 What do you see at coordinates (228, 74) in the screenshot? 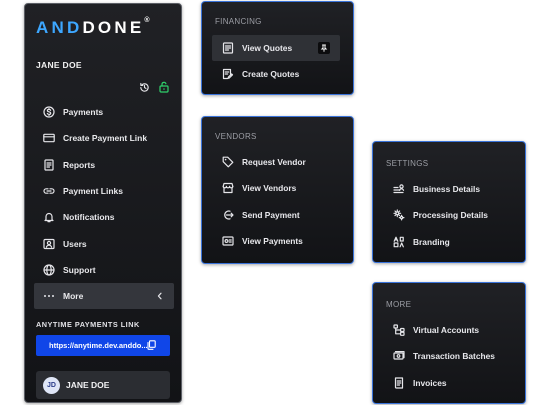
I see `document-edit-icon` at bounding box center [228, 74].